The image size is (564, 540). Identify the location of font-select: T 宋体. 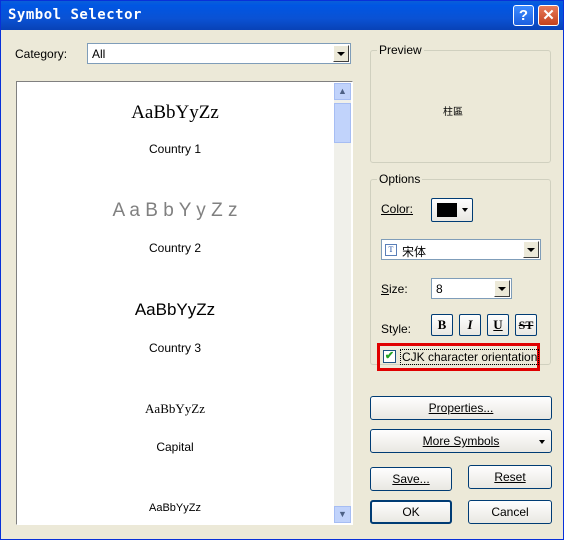
(461, 249).